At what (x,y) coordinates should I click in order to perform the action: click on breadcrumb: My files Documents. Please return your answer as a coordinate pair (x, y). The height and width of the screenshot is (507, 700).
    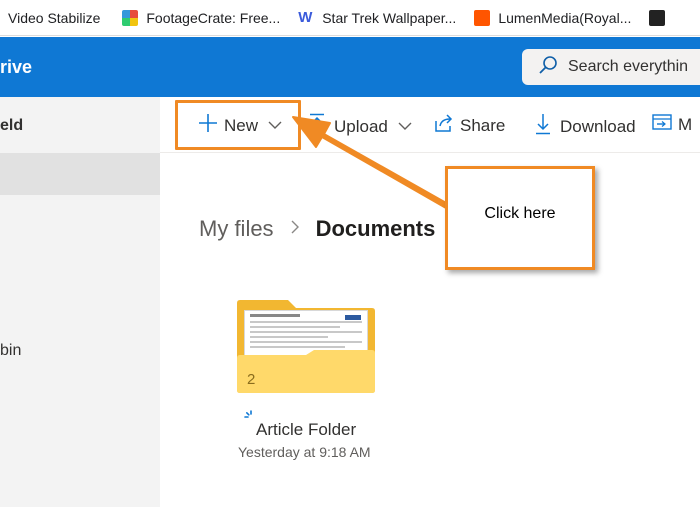
    Looking at the image, I should click on (317, 229).